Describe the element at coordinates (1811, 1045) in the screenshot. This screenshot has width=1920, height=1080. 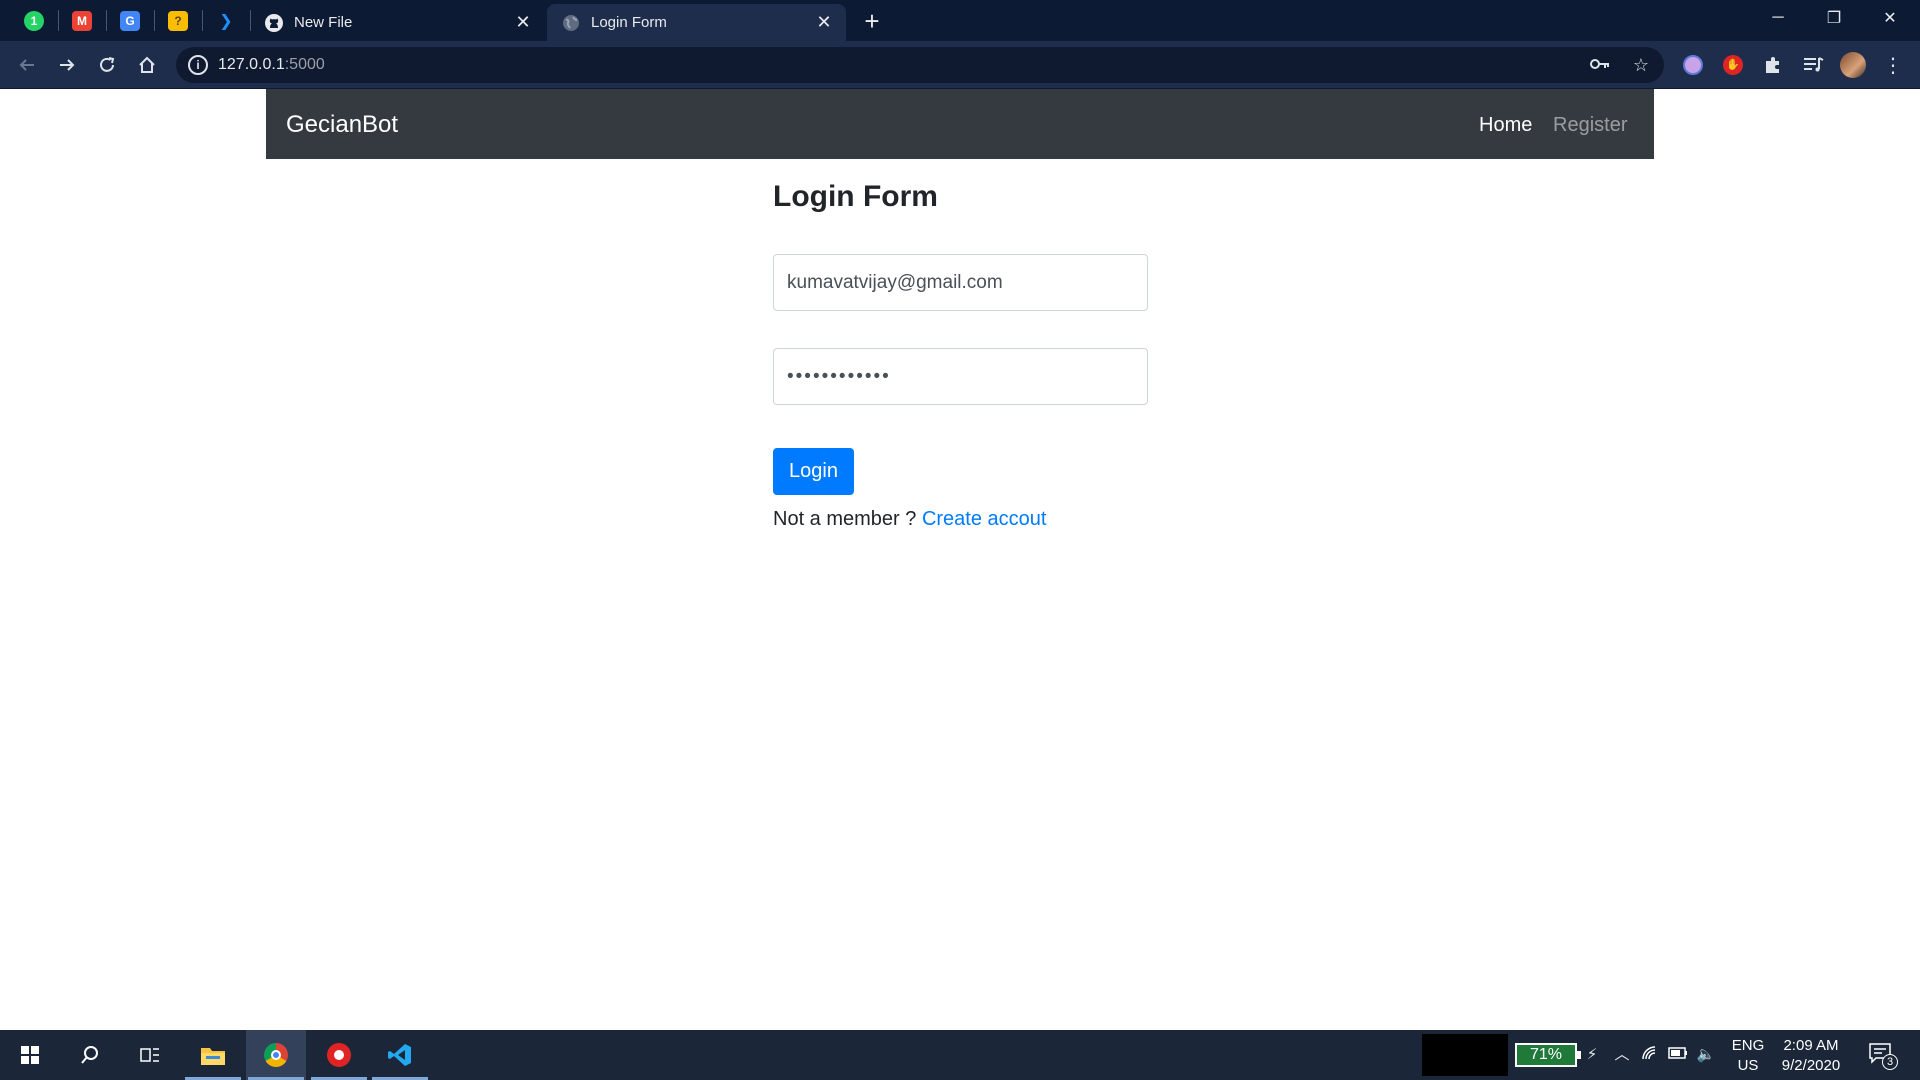
I see `clock-time: 2:09 AM` at that location.